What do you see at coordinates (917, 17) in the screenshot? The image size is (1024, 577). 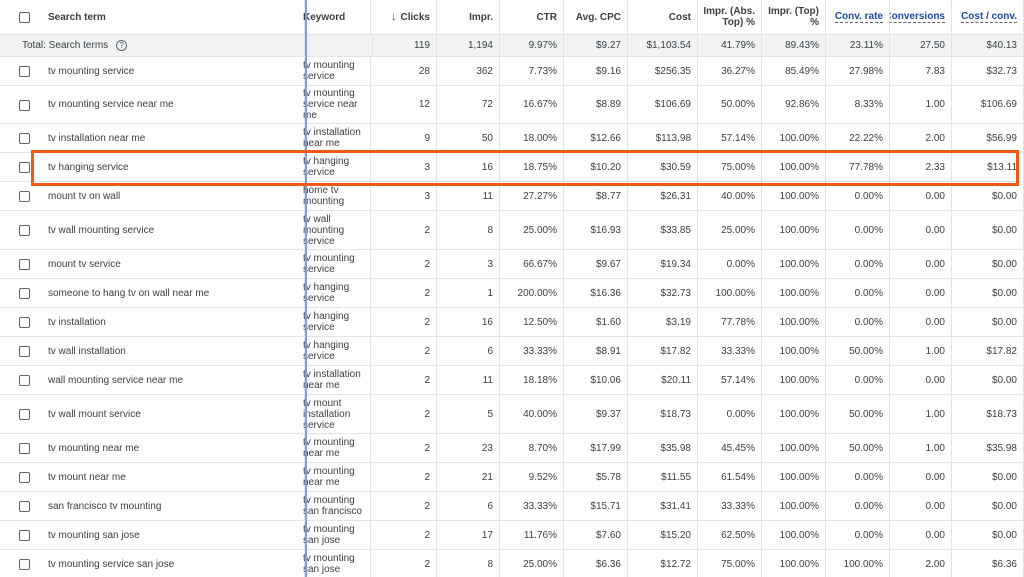 I see `header-conversions-label: Conversions` at bounding box center [917, 17].